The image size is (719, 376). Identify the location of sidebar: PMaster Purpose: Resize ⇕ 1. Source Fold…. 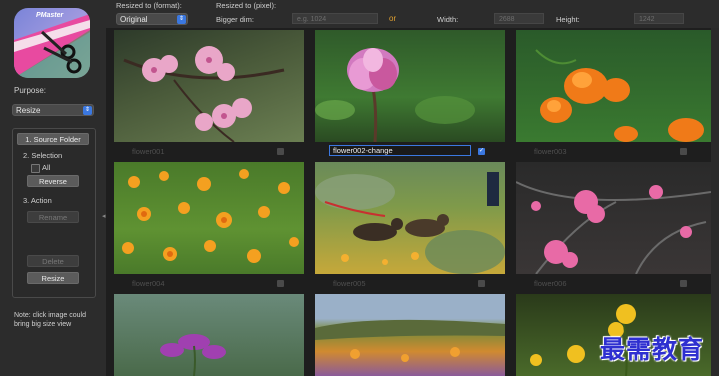
(53, 188).